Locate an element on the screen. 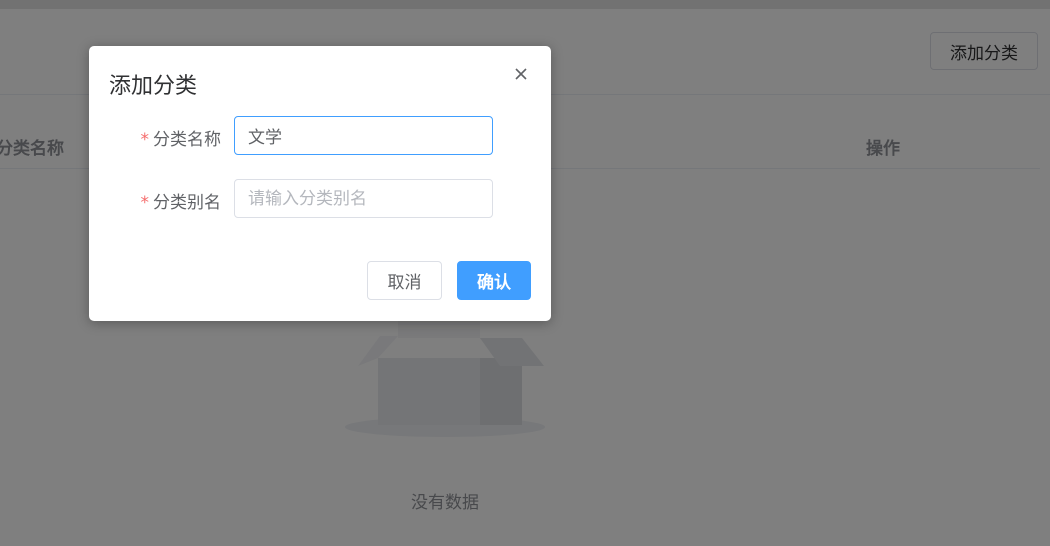 The height and width of the screenshot is (546, 1050). category-name-label: * 分类名称 is located at coordinates (159, 137).